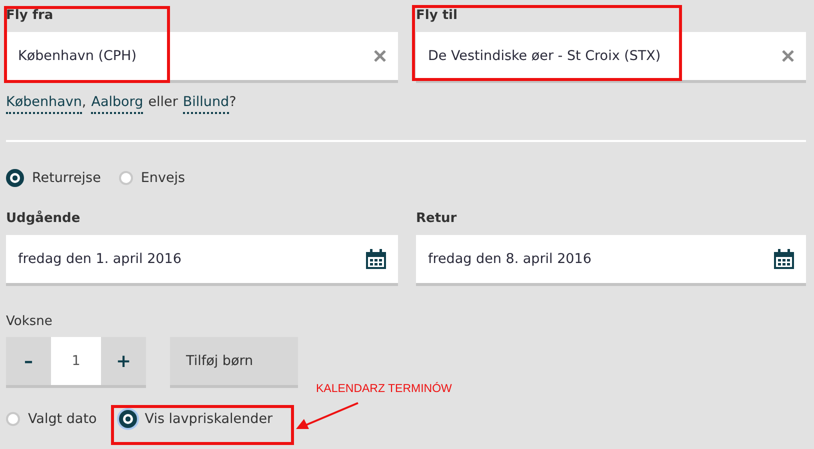 This screenshot has width=814, height=449. Describe the element at coordinates (76, 361) in the screenshot. I see `adult-count: 1` at that location.